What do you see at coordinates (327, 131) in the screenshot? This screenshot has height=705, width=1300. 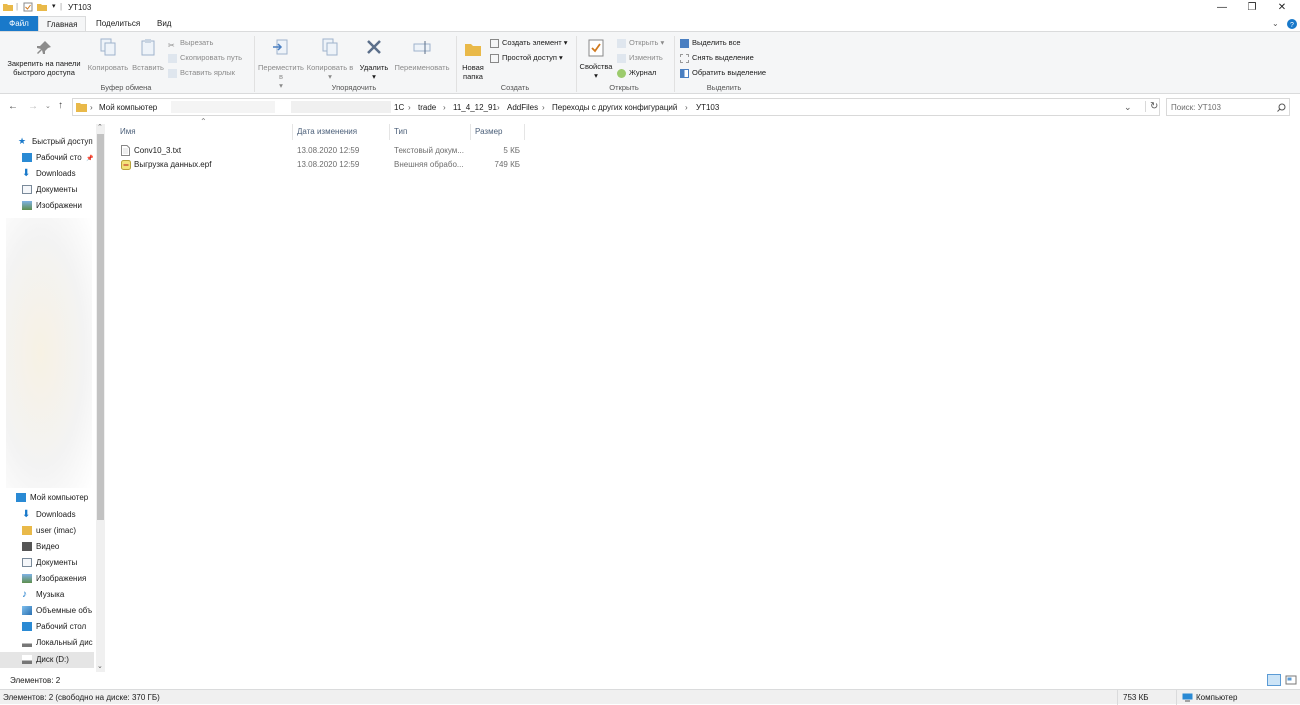 I see `column-header-date: Дата изменения` at bounding box center [327, 131].